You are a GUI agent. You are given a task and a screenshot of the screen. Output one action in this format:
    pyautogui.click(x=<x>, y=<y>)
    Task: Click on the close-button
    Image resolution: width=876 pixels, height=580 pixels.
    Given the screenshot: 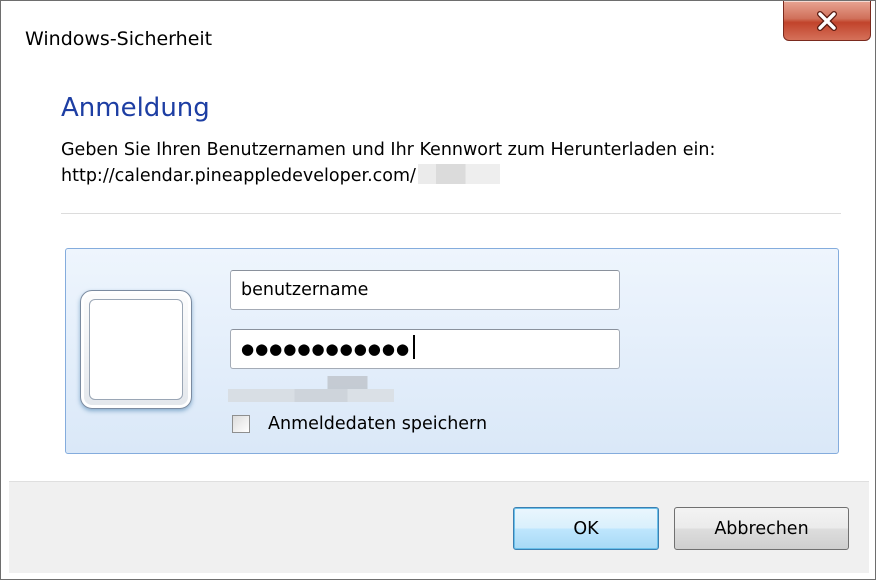 What is the action you would take?
    pyautogui.click(x=827, y=21)
    